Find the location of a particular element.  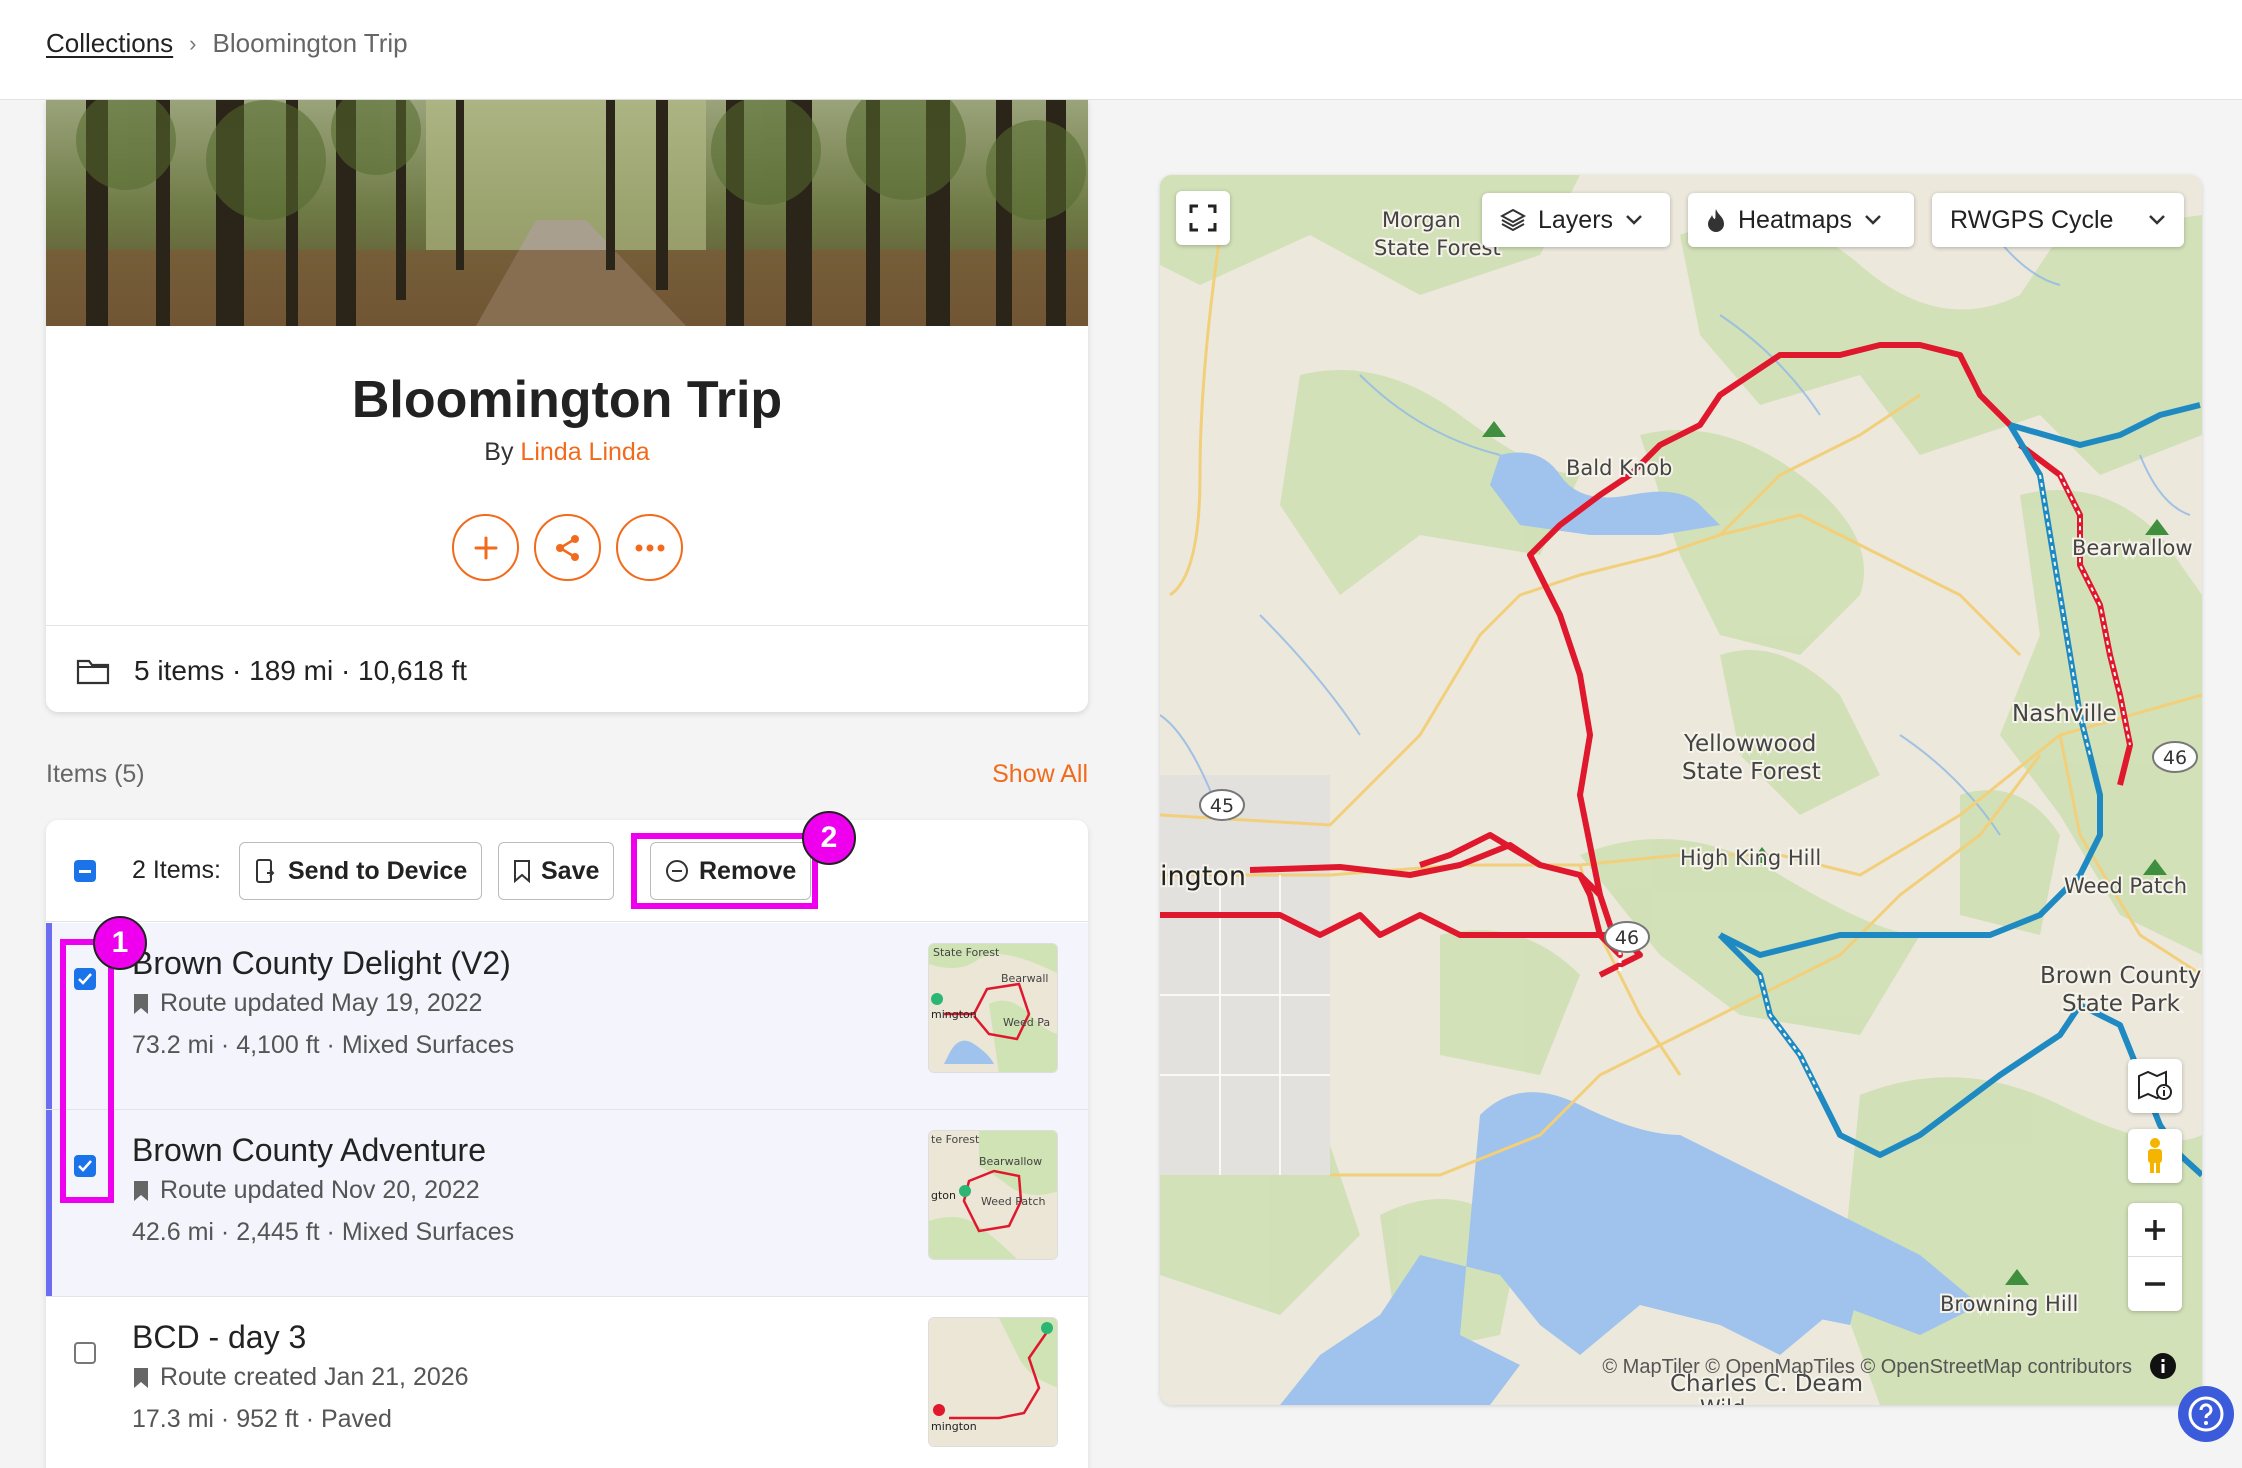

thumb-label: mington is located at coordinates (954, 1014).